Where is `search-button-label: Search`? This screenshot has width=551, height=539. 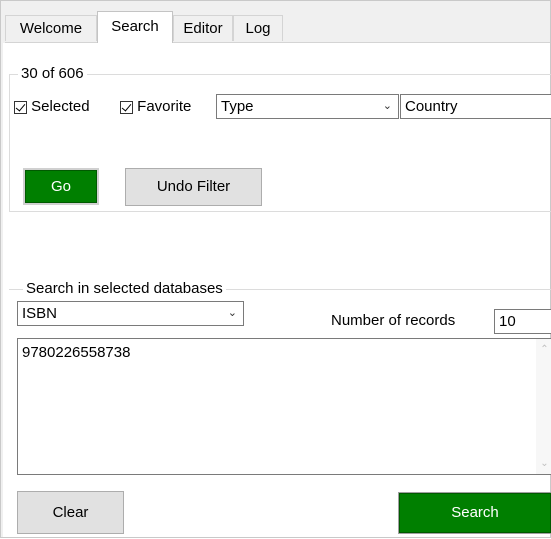 search-button-label: Search is located at coordinates (475, 512).